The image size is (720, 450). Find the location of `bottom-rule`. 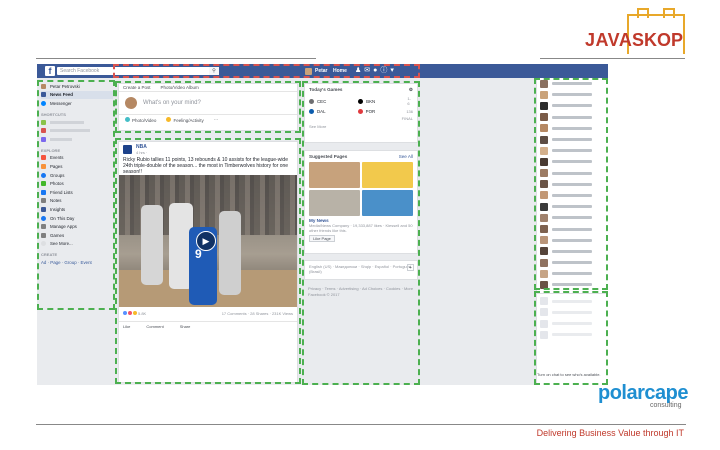

bottom-rule is located at coordinates (361, 424).